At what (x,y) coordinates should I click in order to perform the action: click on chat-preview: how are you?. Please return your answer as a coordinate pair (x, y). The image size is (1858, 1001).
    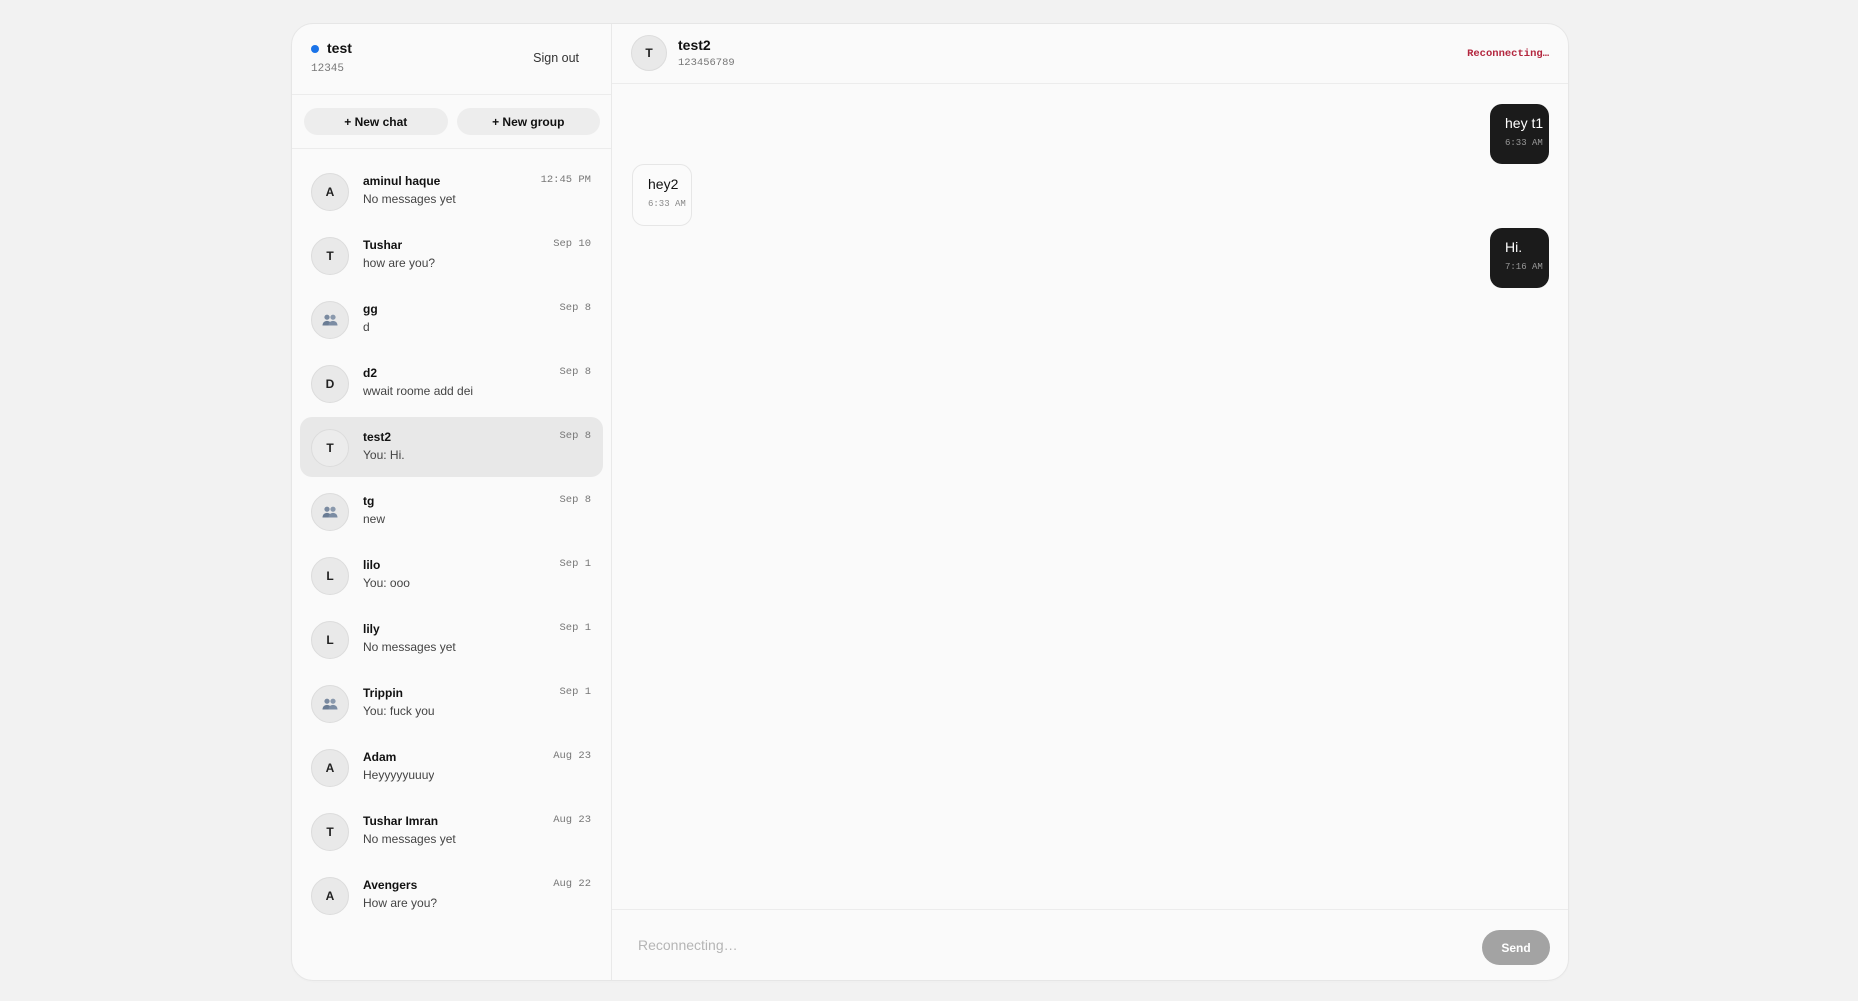
    Looking at the image, I should click on (399, 263).